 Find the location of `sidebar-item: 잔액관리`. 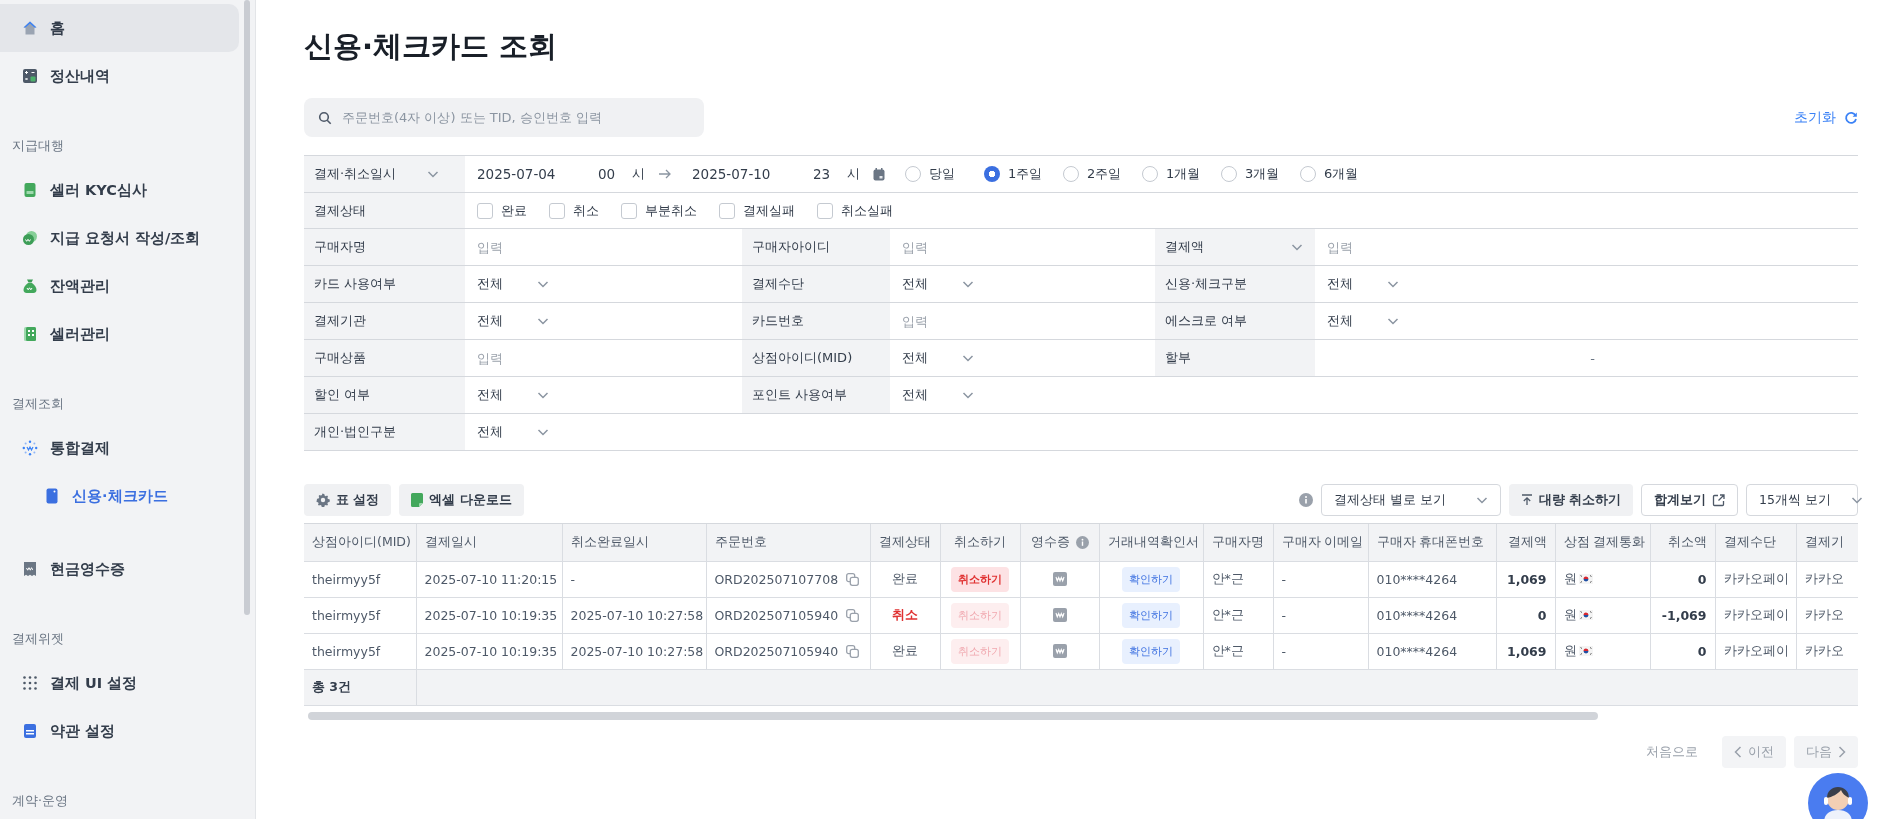

sidebar-item: 잔액관리 is located at coordinates (119, 286).